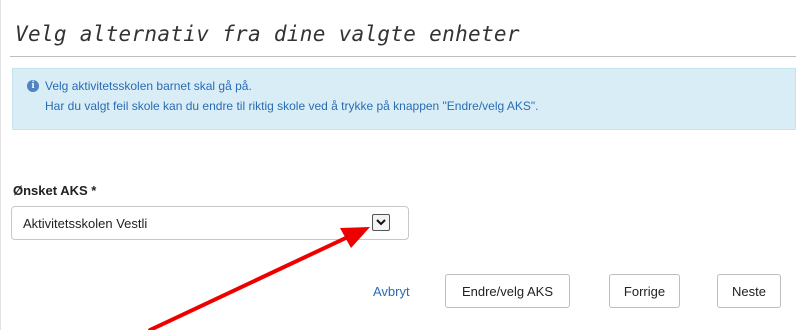 This screenshot has width=806, height=330. Describe the element at coordinates (259, 278) in the screenshot. I see `annotation-arrow` at that location.